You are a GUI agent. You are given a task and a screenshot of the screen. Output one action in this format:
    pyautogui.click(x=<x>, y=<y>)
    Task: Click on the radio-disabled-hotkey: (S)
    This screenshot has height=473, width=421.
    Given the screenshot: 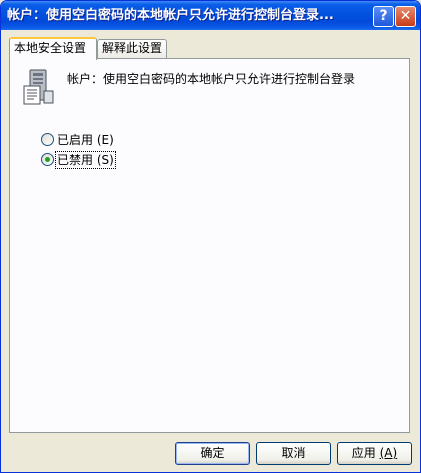 What is the action you would take?
    pyautogui.click(x=105, y=160)
    